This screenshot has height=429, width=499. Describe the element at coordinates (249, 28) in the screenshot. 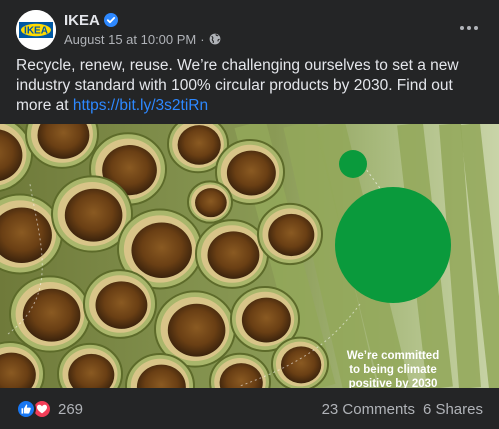

I see `post-header: IKEA IKEA August 15 at 10:00 PM ·` at that location.